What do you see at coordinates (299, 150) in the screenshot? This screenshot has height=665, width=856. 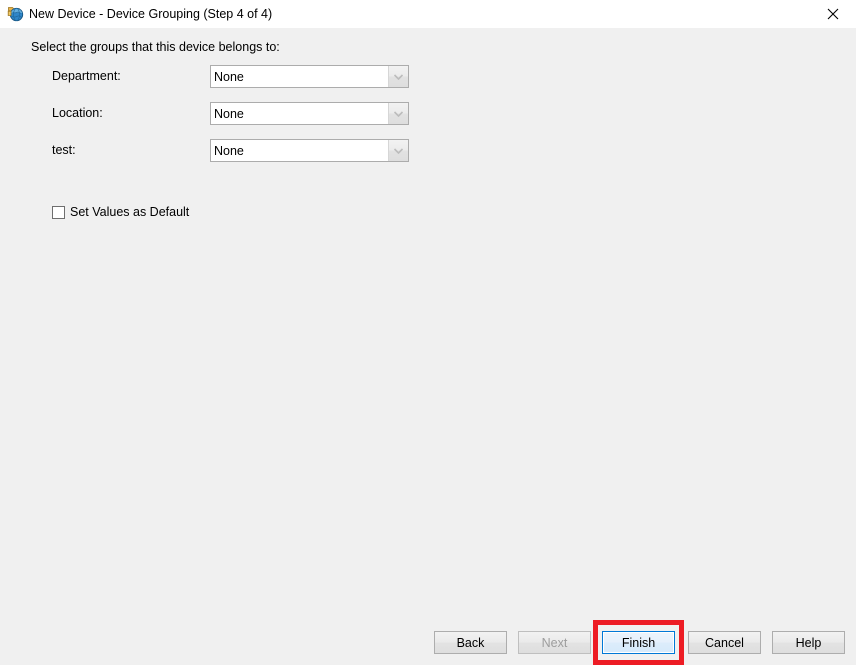 I see `combobox-test-value: None` at bounding box center [299, 150].